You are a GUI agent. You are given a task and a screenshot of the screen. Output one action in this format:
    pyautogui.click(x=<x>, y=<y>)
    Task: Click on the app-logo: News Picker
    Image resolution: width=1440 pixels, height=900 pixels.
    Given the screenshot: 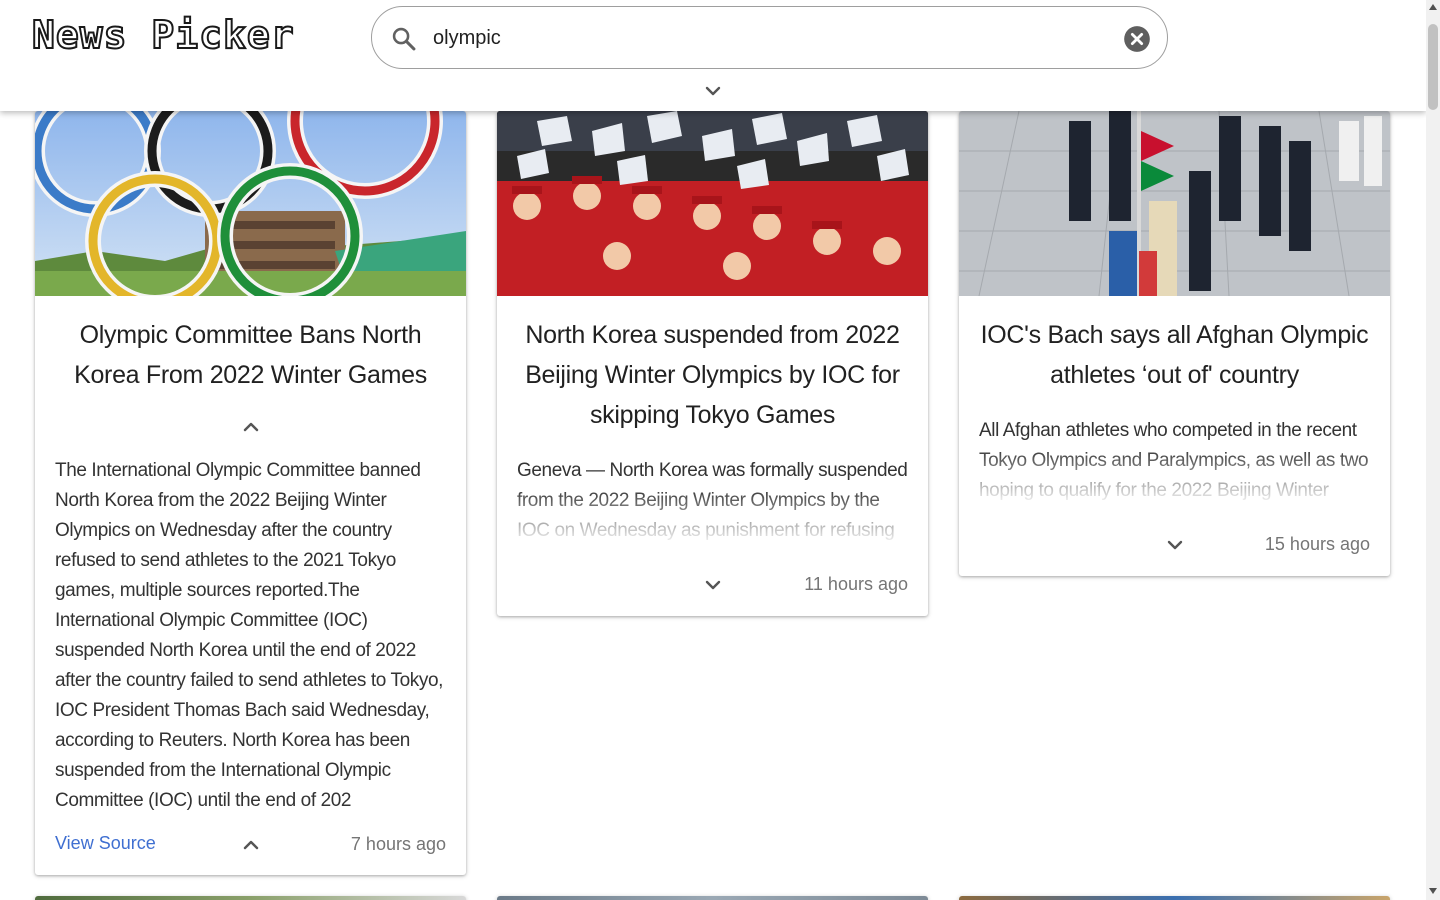 What is the action you would take?
    pyautogui.click(x=163, y=35)
    